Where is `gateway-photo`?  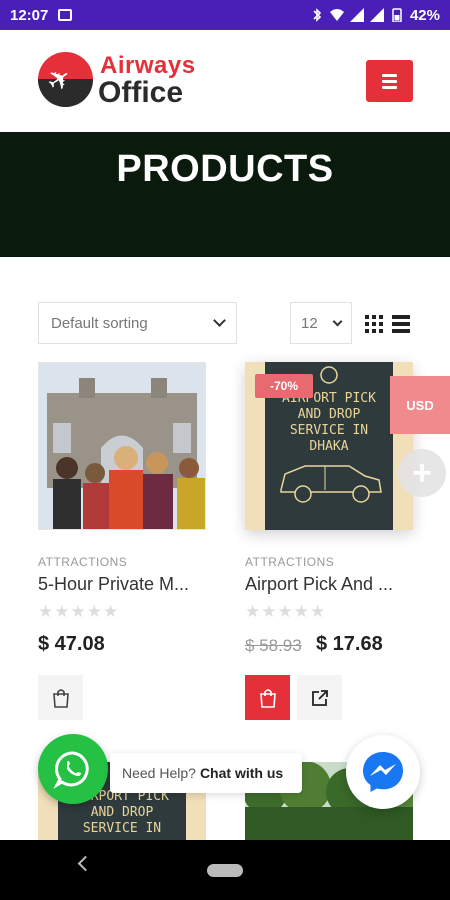 gateway-photo is located at coordinates (122, 446).